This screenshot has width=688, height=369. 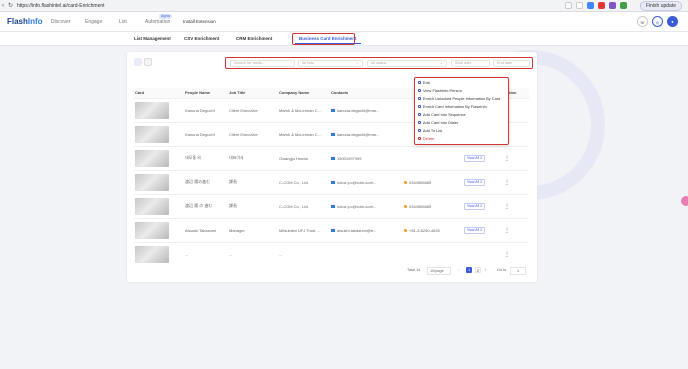 What do you see at coordinates (470, 63) in the screenshot?
I see `start-date-input: Start date` at bounding box center [470, 63].